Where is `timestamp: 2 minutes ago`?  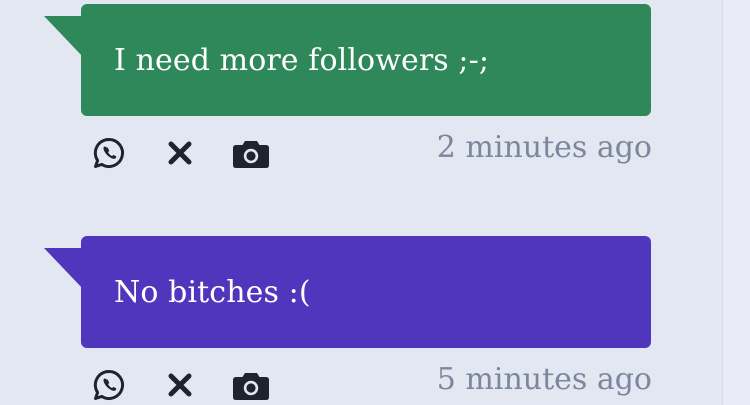
timestamp: 2 minutes ago is located at coordinates (544, 147).